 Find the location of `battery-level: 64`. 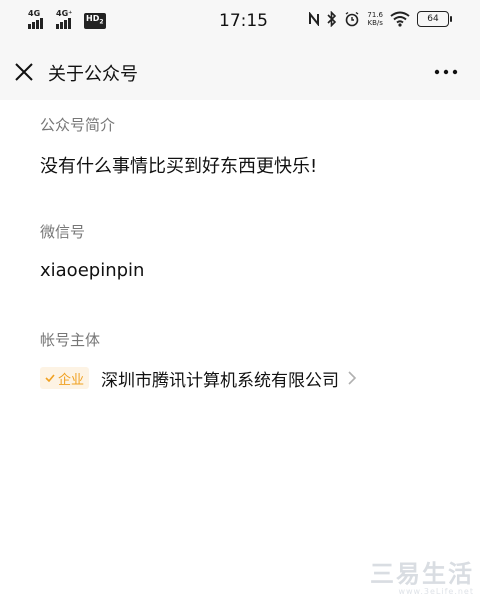

battery-level: 64 is located at coordinates (433, 19).